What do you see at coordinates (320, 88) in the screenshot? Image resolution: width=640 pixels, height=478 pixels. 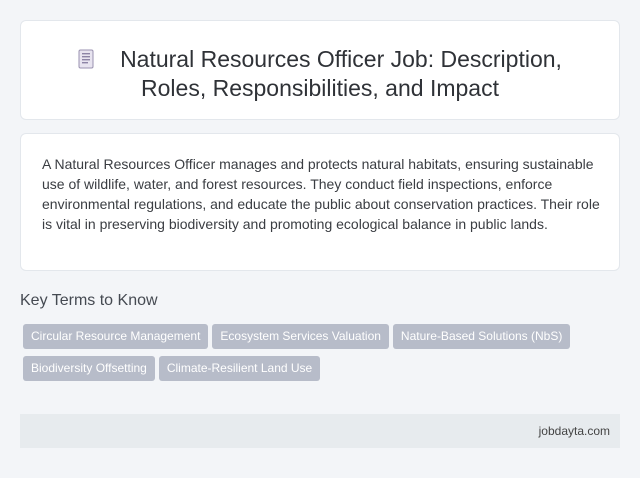 I see `title-line-2: Roles, Responsibilities, and Impact` at bounding box center [320, 88].